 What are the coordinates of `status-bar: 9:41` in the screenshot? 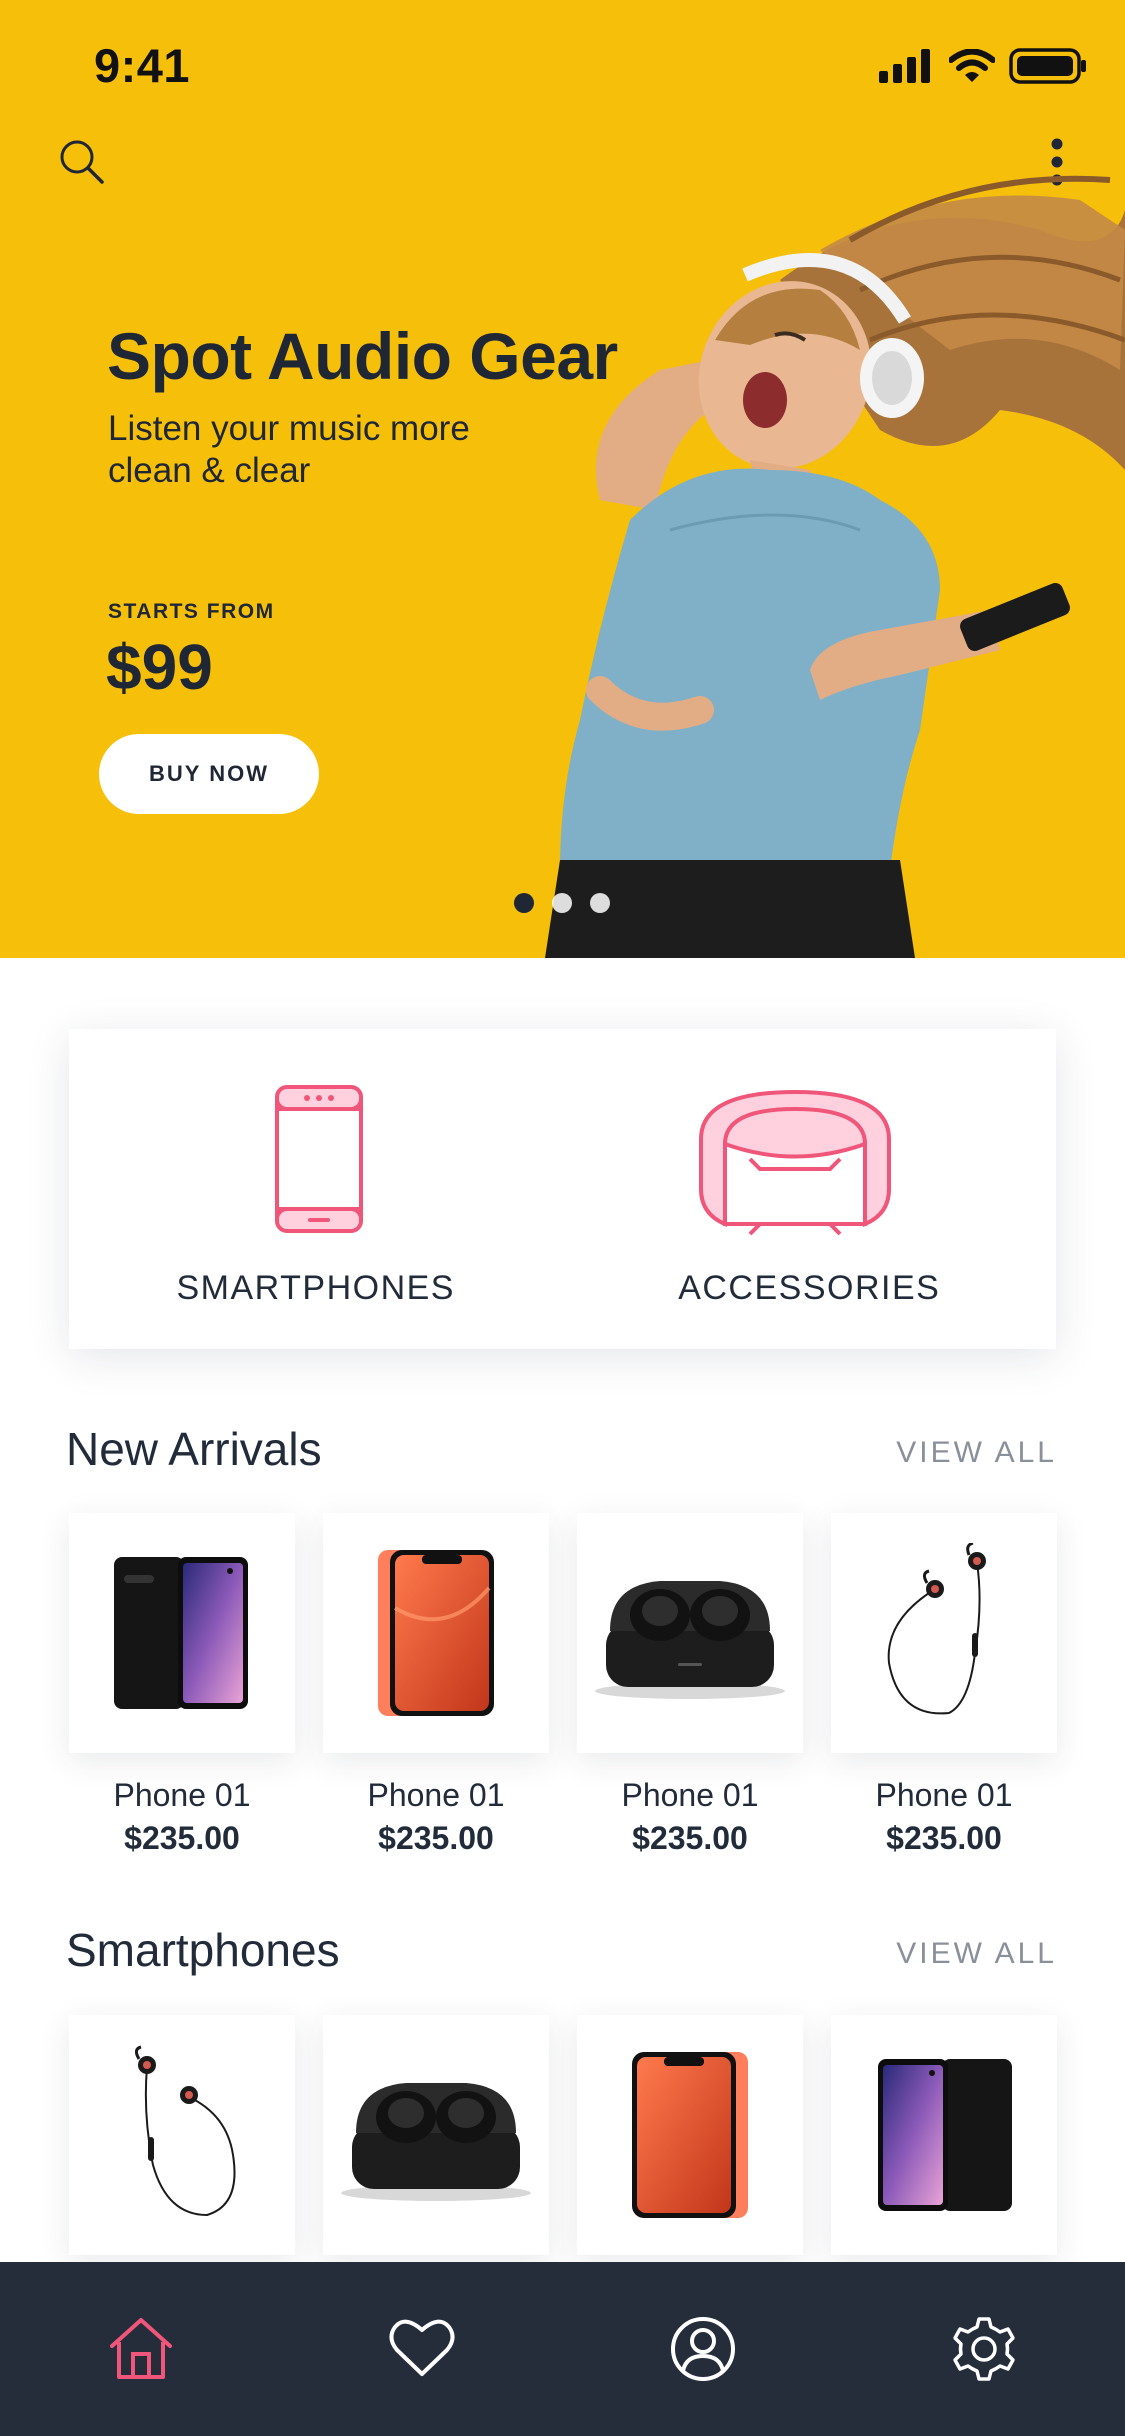 It's located at (562, 66).